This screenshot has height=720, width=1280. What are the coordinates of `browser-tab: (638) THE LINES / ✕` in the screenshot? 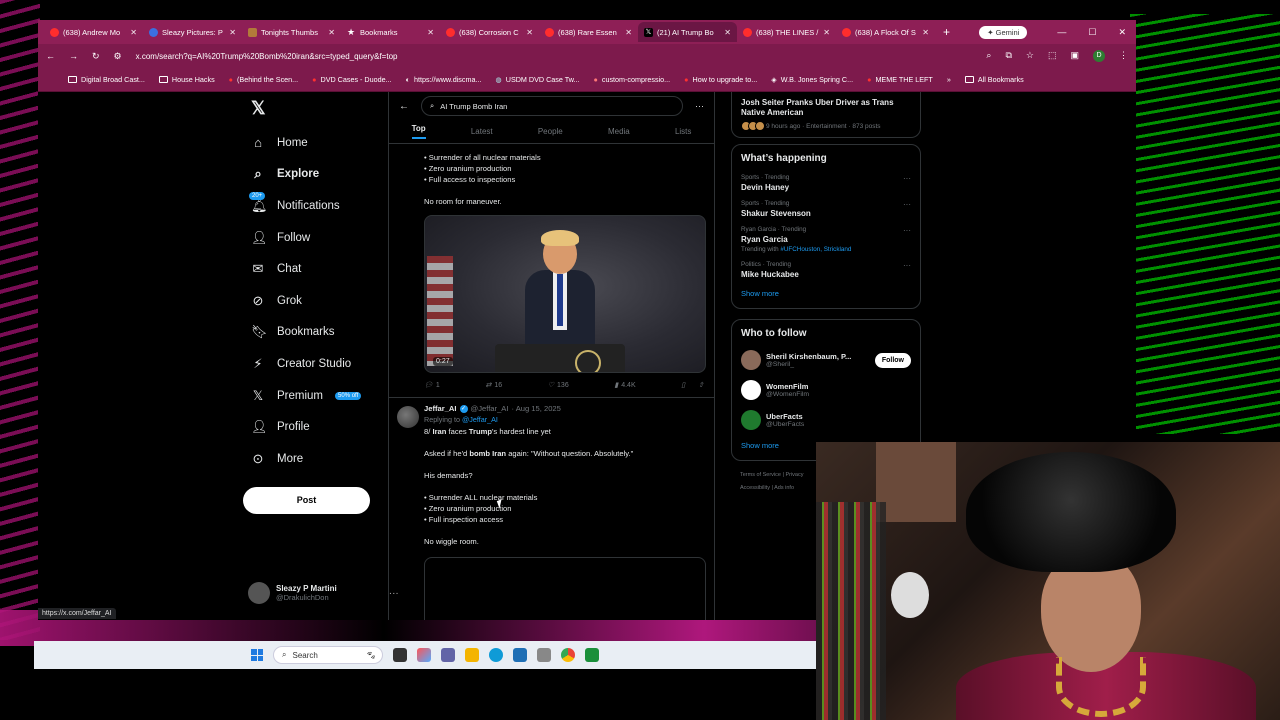 It's located at (786, 32).